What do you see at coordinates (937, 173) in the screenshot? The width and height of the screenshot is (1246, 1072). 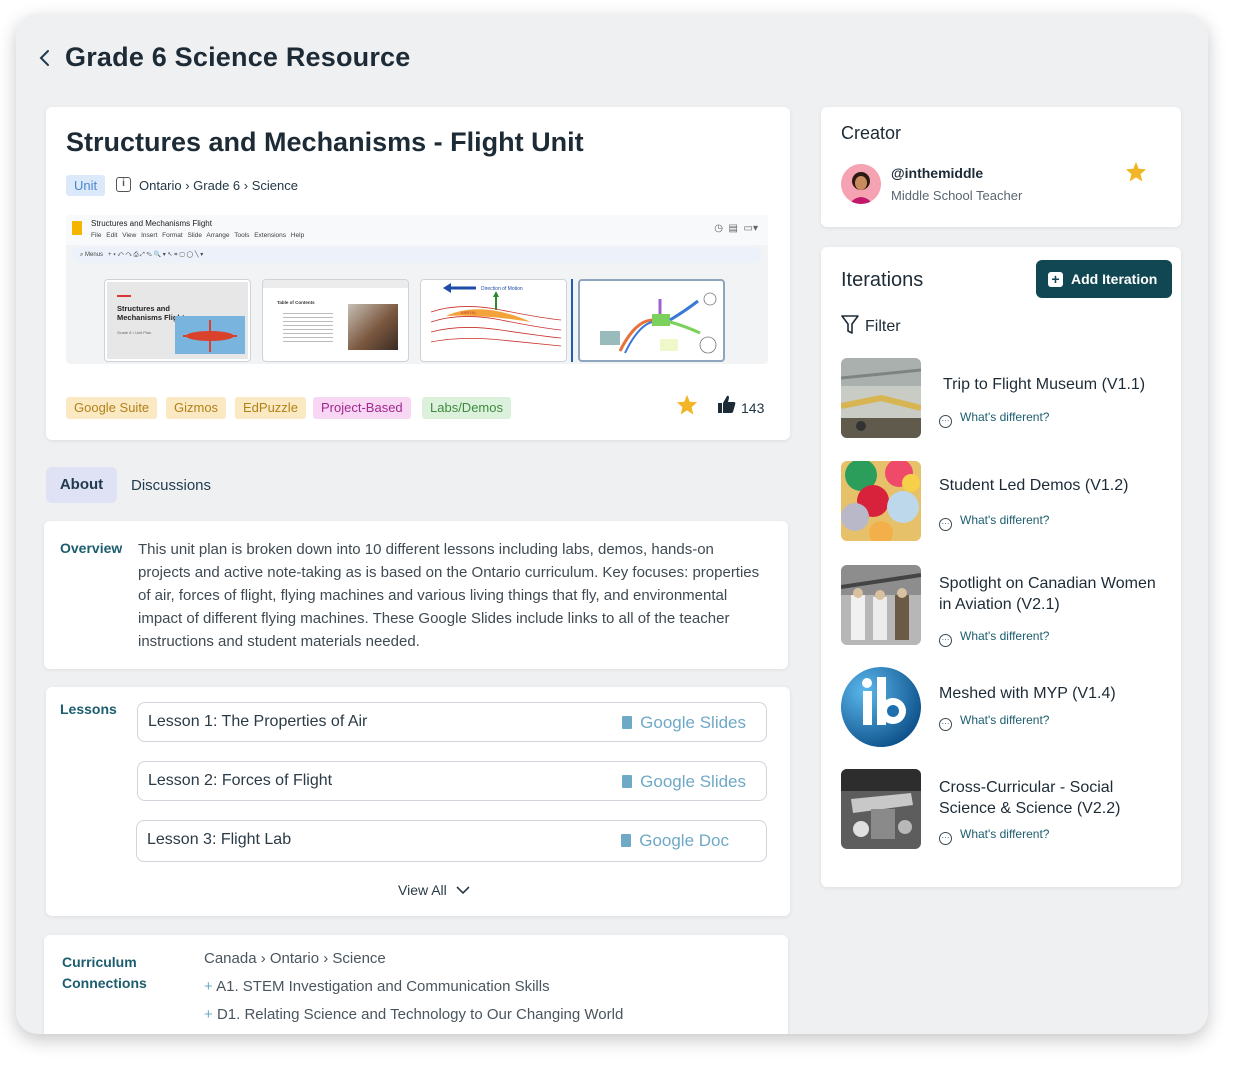 I see `creator-handle: @inthemiddle` at bounding box center [937, 173].